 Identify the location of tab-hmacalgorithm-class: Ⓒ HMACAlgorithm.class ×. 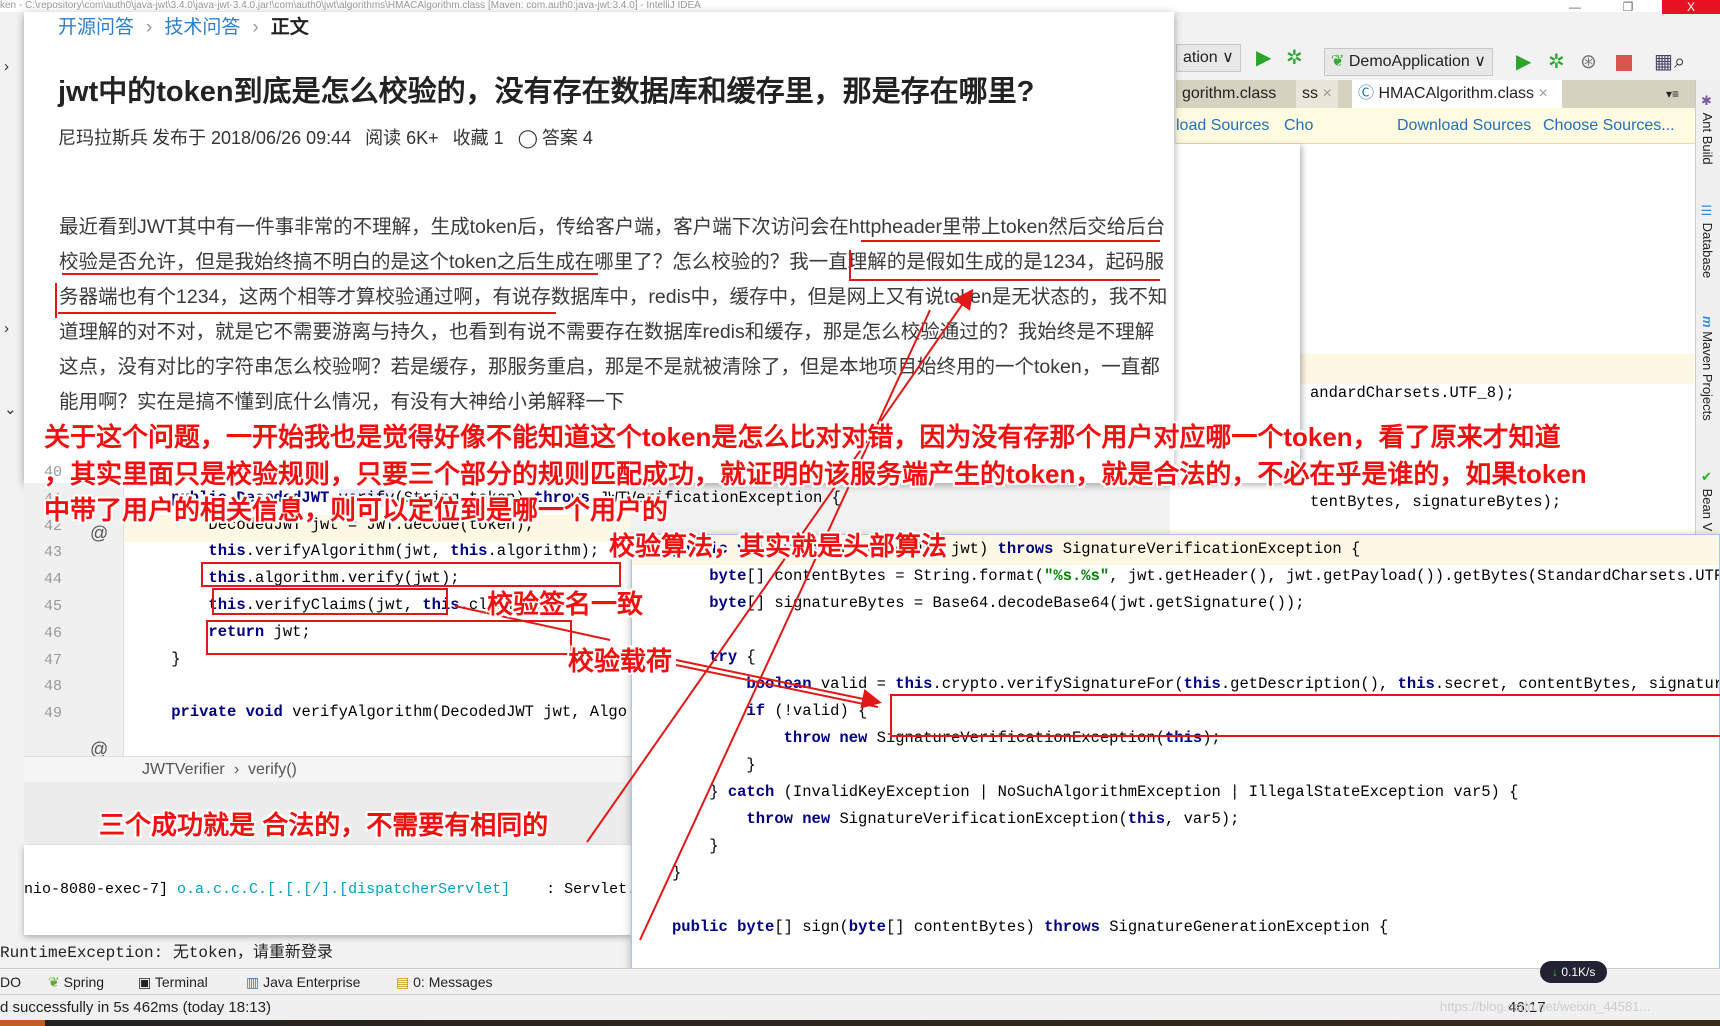
(1457, 94).